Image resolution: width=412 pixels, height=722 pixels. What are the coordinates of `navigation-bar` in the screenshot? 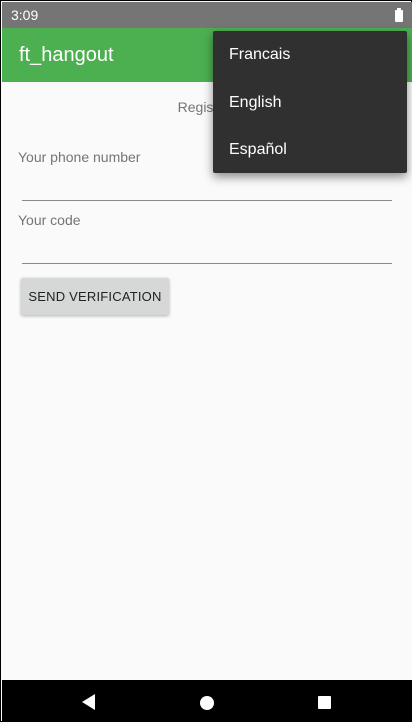 It's located at (207, 701).